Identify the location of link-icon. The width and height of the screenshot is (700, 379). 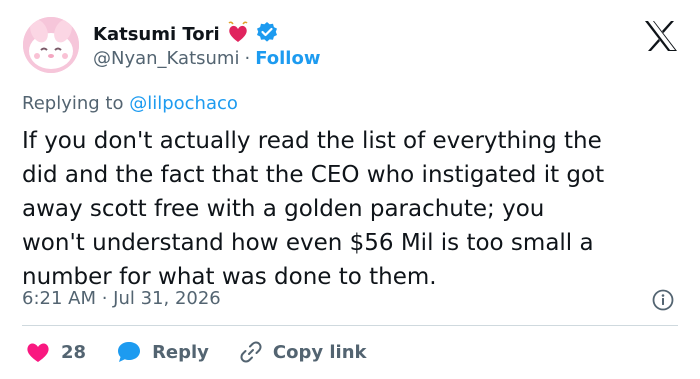
(251, 352).